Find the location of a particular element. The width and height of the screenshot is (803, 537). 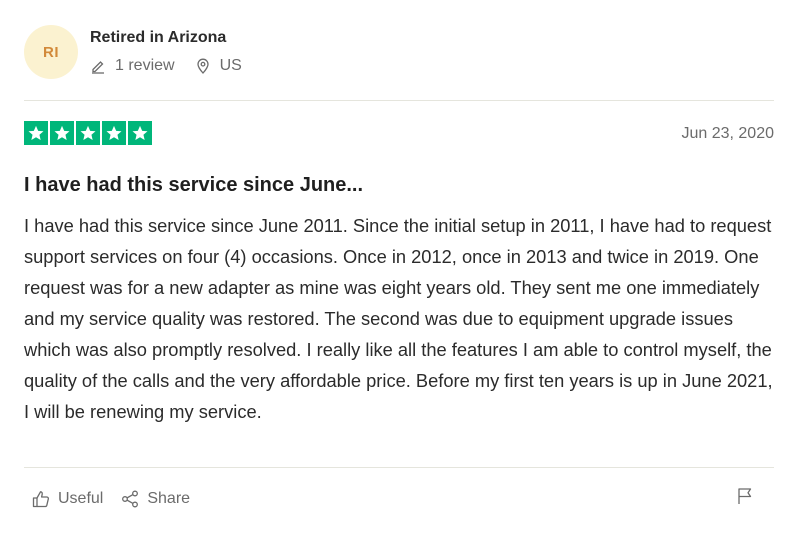

share-icon is located at coordinates (130, 499).